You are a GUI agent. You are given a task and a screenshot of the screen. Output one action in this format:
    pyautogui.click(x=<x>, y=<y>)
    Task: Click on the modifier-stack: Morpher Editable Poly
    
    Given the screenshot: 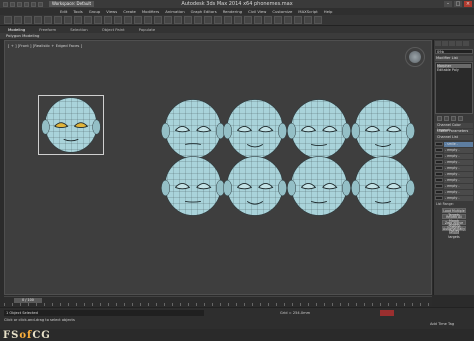 What is the action you would take?
    pyautogui.click(x=454, y=88)
    